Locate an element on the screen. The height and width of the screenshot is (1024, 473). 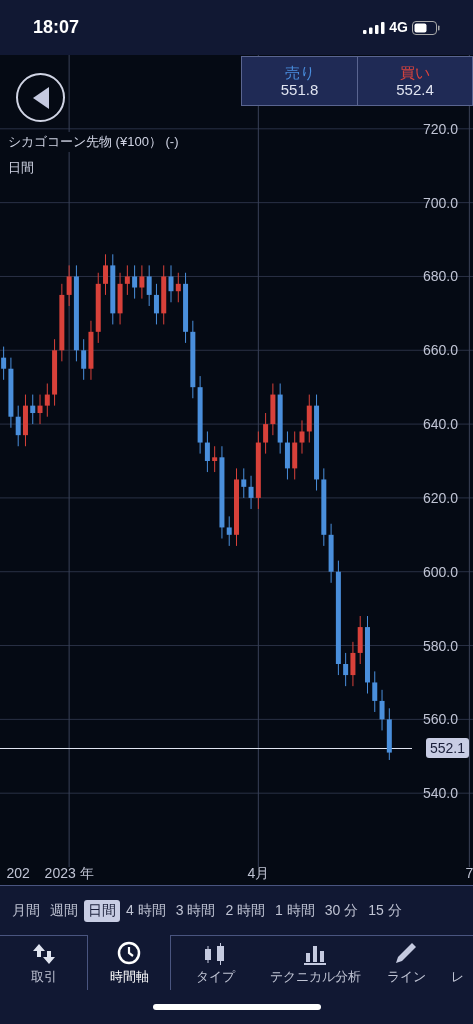
toolbar-tab: タイプ is located at coordinates (215, 962).